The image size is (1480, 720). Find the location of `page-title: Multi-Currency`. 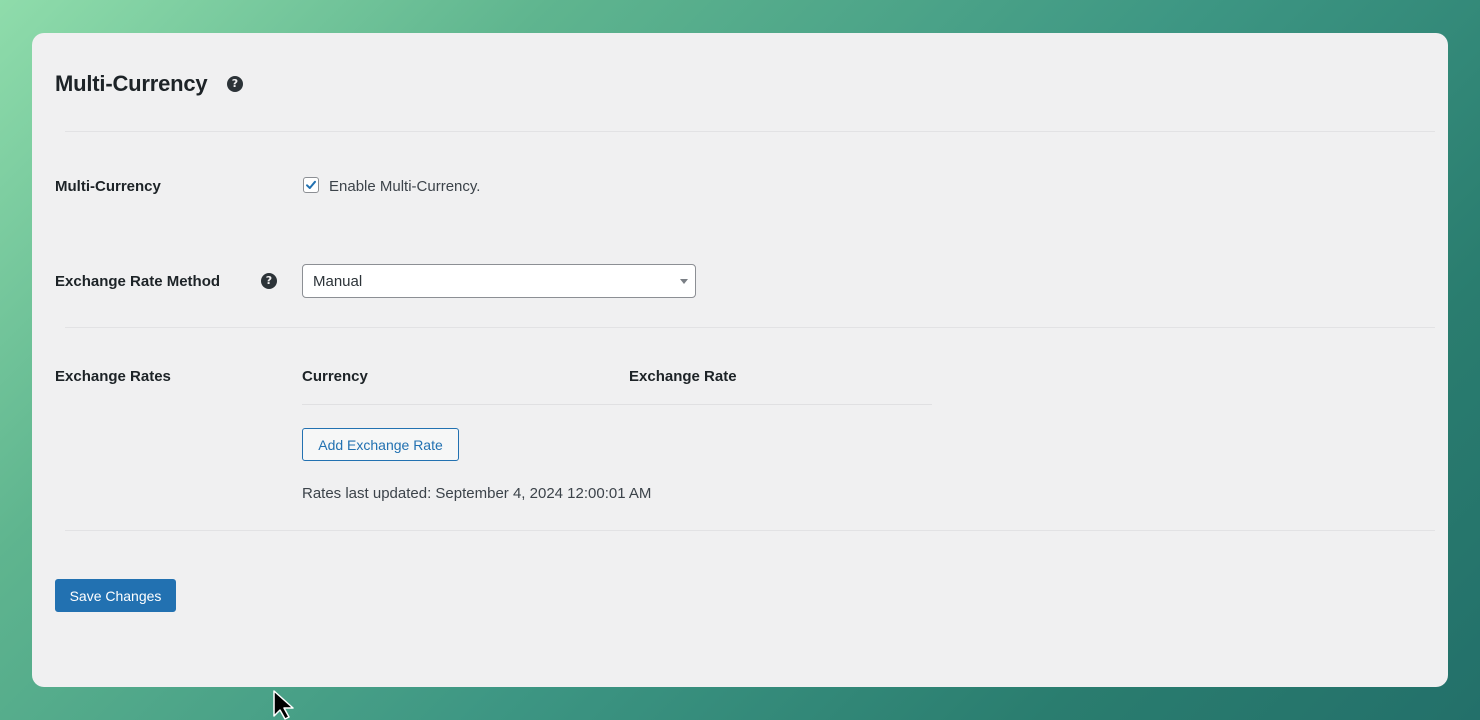

page-title: Multi-Currency is located at coordinates (131, 83).